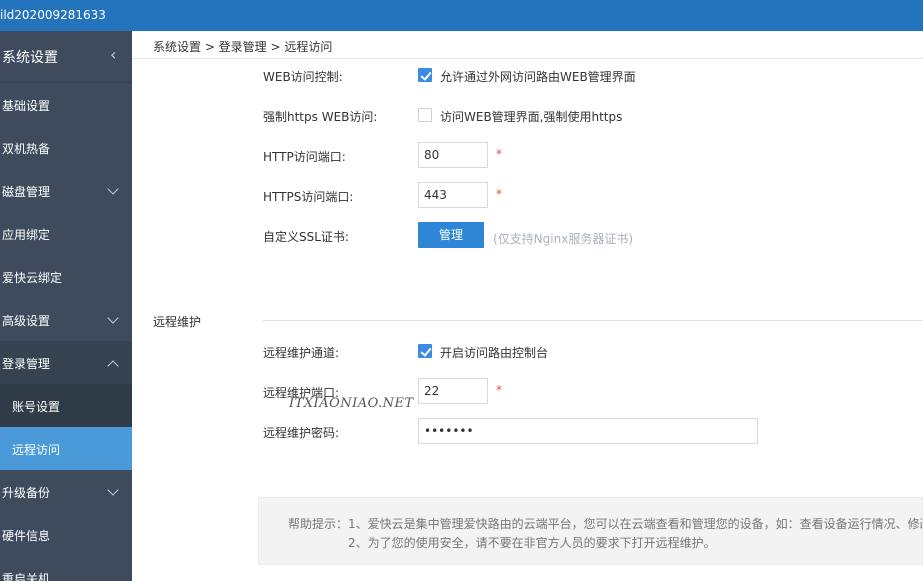  Describe the element at coordinates (66, 233) in the screenshot. I see `sidebar-item-app-binding: 应用绑定` at that location.